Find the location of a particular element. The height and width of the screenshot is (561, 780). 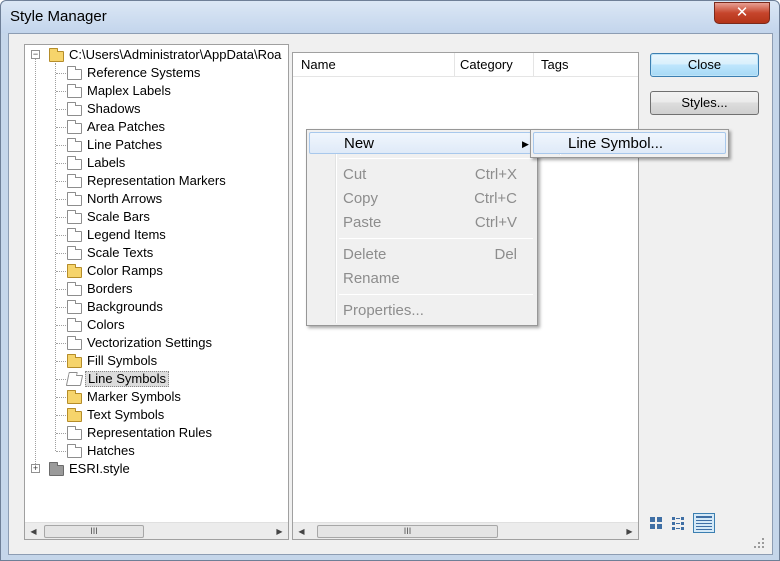

tree-item-label: Fill Symbols is located at coordinates (122, 360).